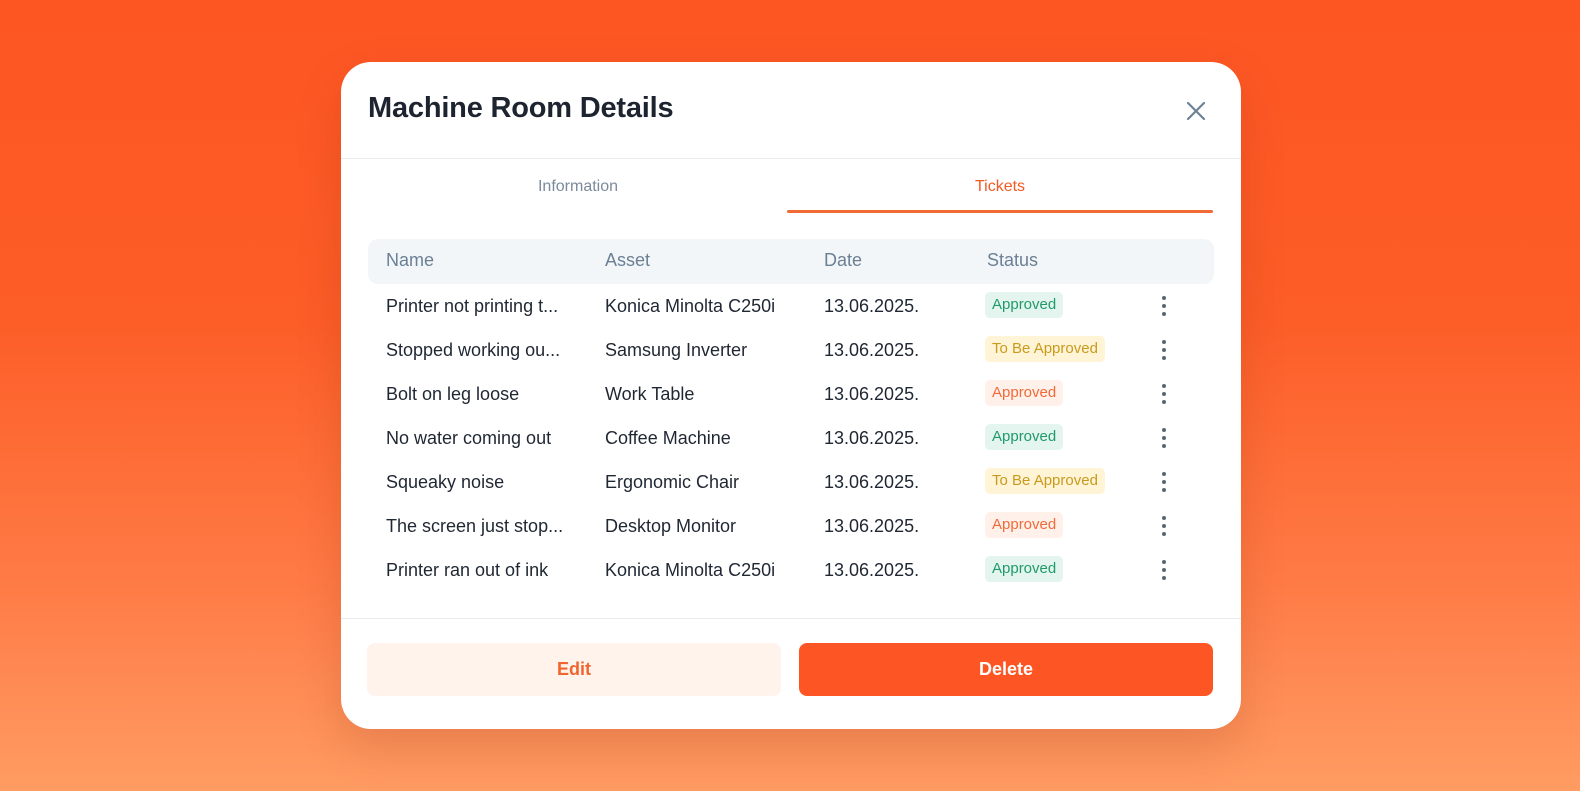 Image resolution: width=1580 pixels, height=791 pixels. What do you see at coordinates (791, 618) in the screenshot?
I see `footer-divider` at bounding box center [791, 618].